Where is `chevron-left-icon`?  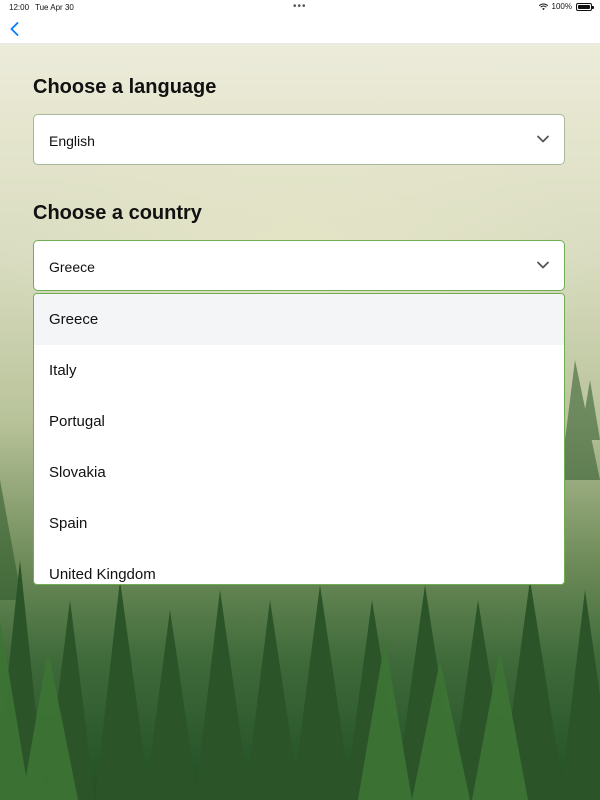 chevron-left-icon is located at coordinates (14, 29).